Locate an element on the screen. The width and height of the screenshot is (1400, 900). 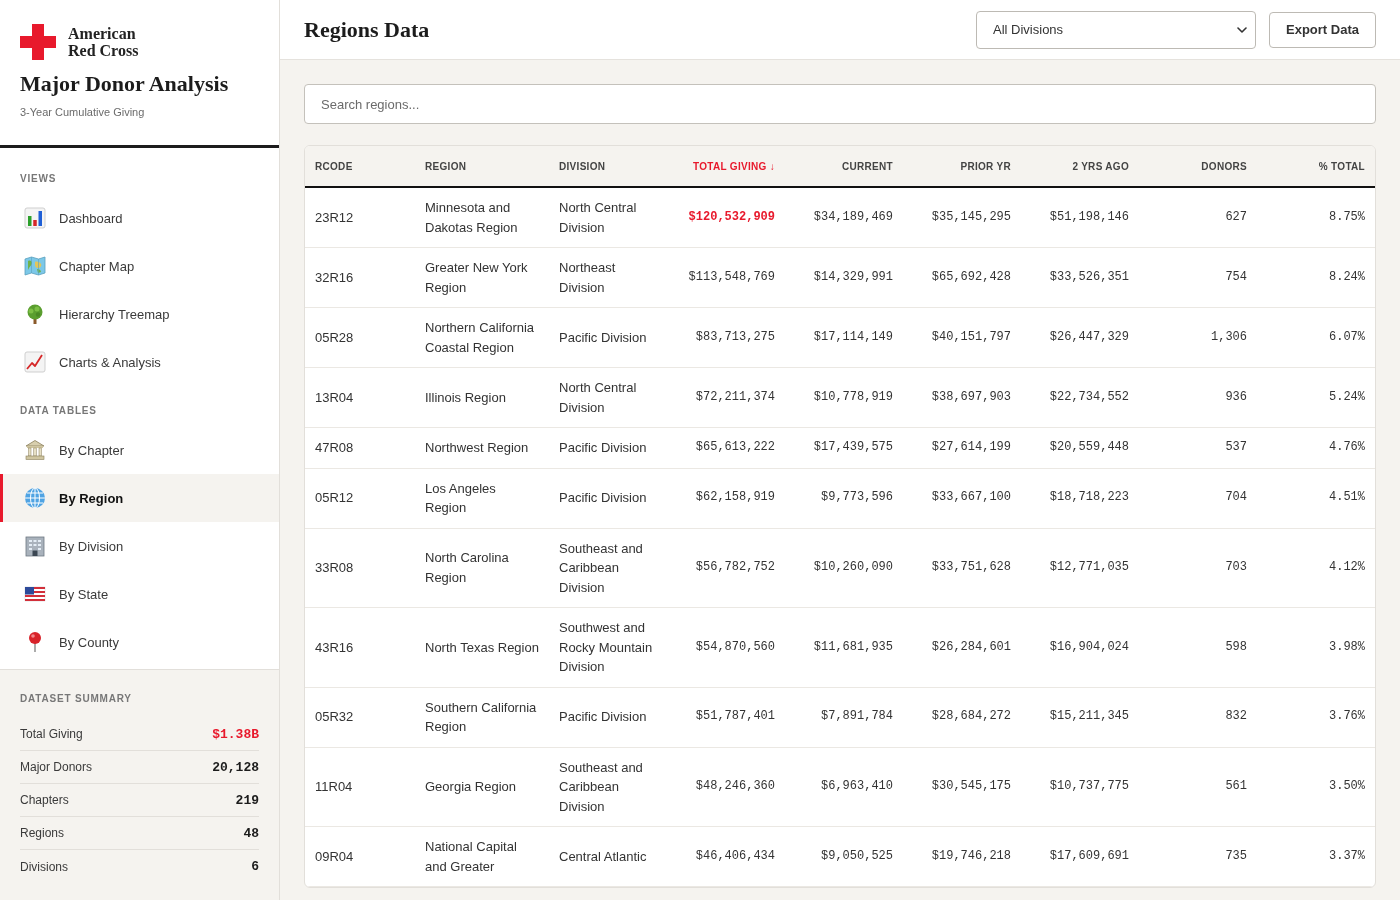
table-cell-text: 33R08 is located at coordinates (334, 568).